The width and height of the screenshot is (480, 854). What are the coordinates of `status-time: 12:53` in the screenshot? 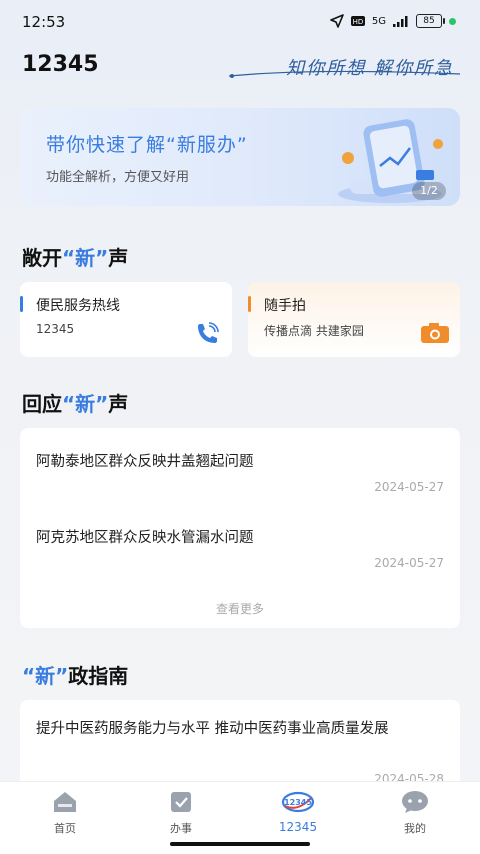 It's located at (44, 22).